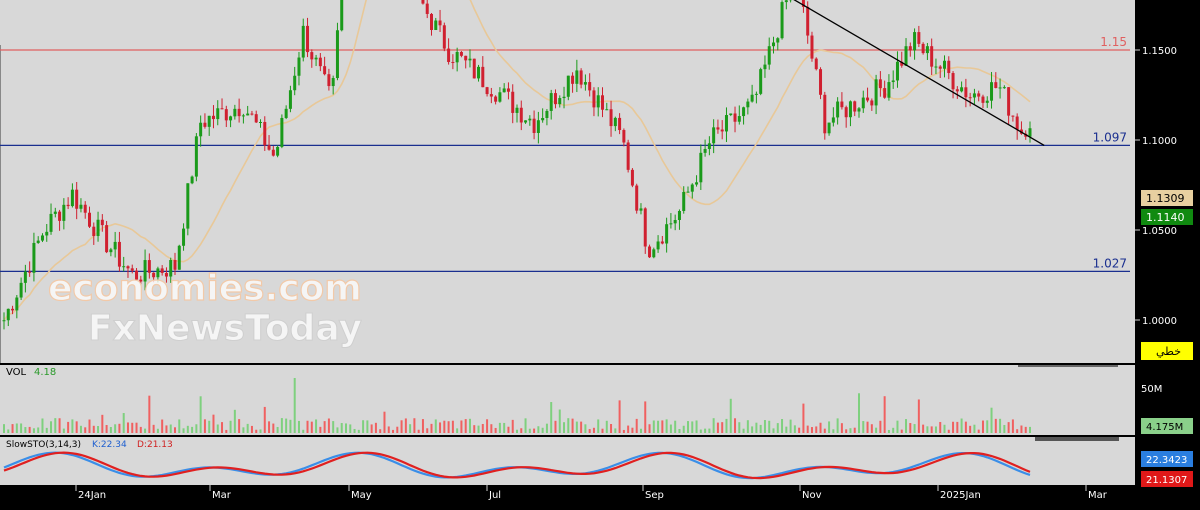 The image size is (1200, 510). I want to click on volume-tag: 4.175M, so click(1167, 426).